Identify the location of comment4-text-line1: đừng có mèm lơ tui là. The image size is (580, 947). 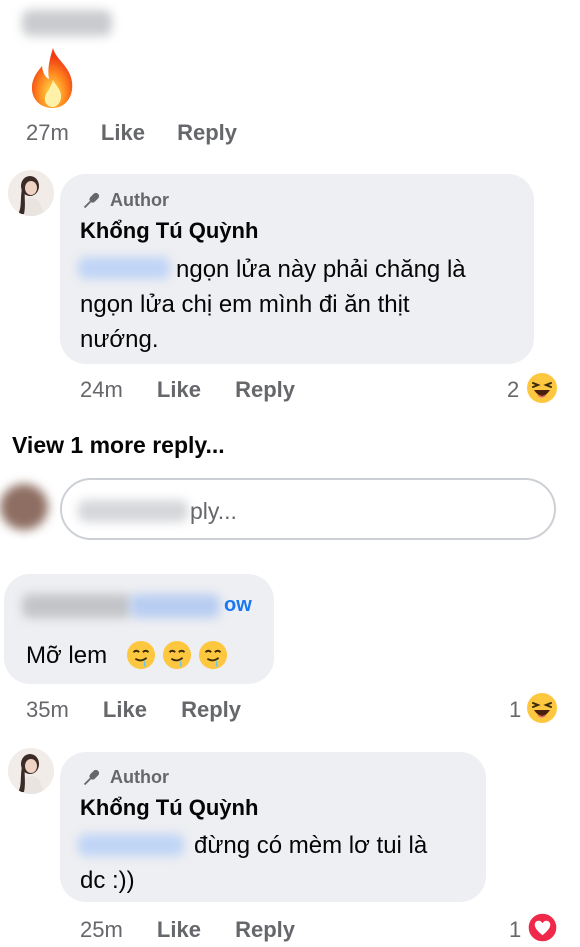
(311, 845).